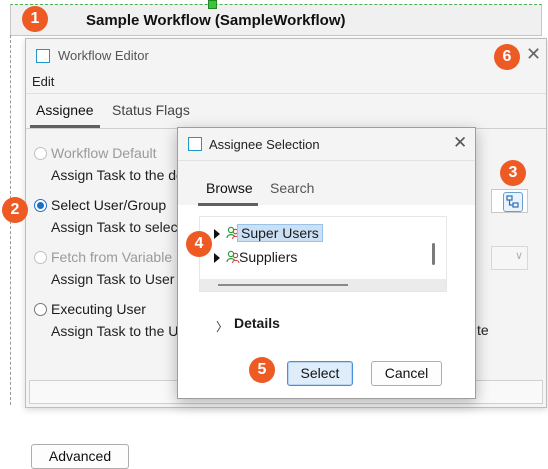 This screenshot has height=469, width=548. Describe the element at coordinates (112, 257) in the screenshot. I see `option-label: Fetch from Variable` at that location.